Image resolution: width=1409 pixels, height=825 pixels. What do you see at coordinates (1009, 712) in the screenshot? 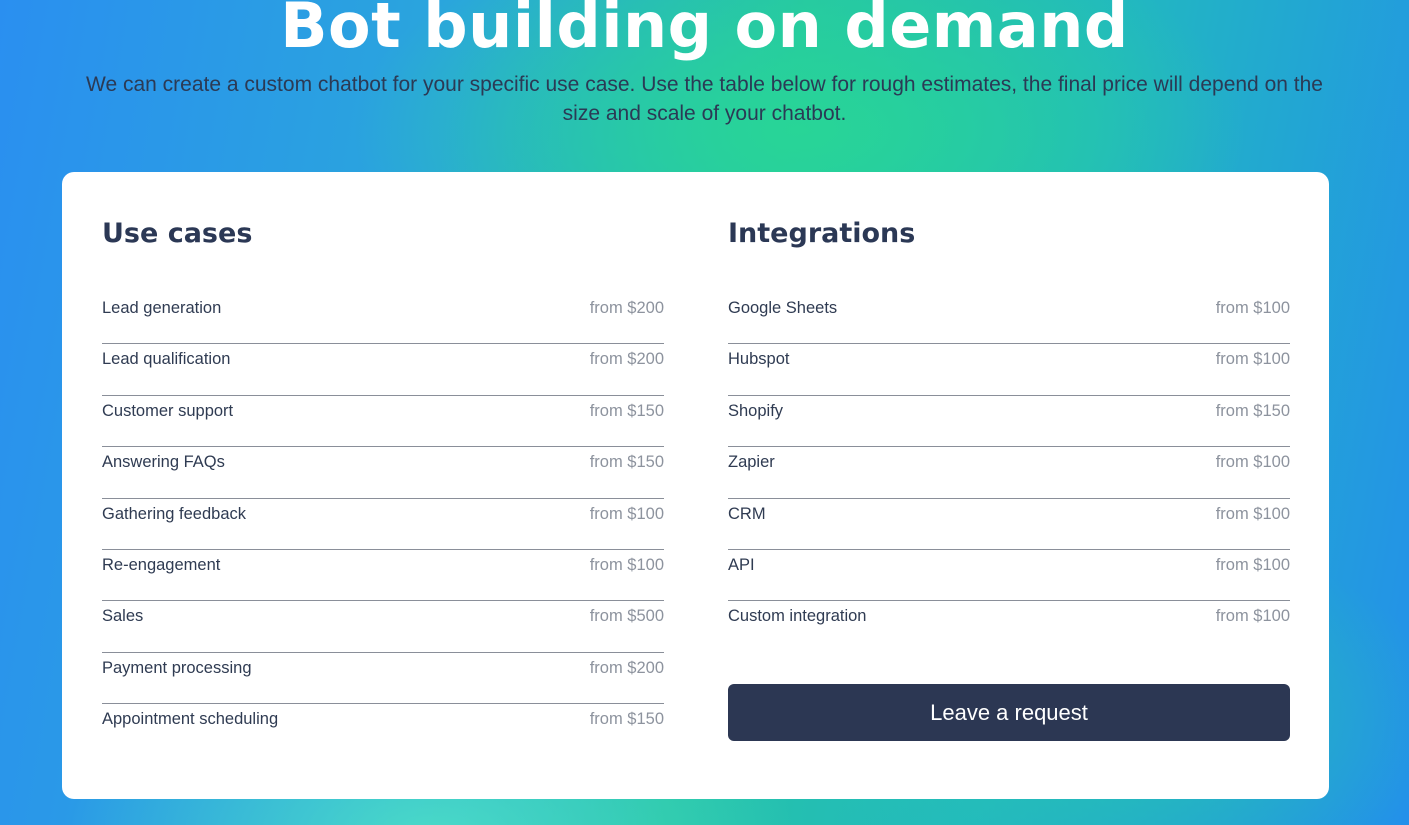
I see `leave-request-button: Leave a request` at bounding box center [1009, 712].